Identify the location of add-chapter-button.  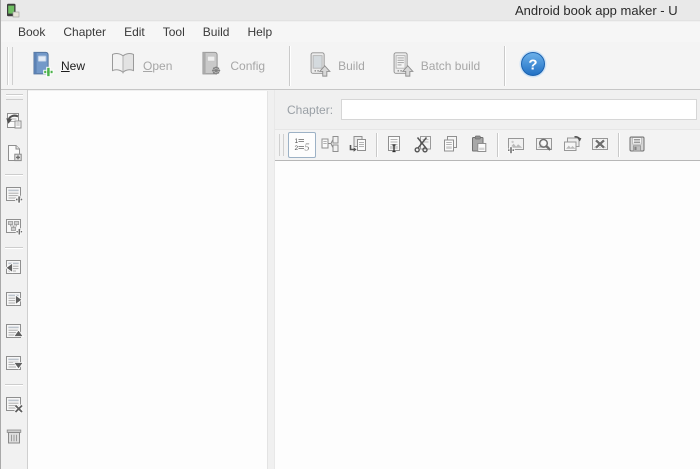
(14, 195).